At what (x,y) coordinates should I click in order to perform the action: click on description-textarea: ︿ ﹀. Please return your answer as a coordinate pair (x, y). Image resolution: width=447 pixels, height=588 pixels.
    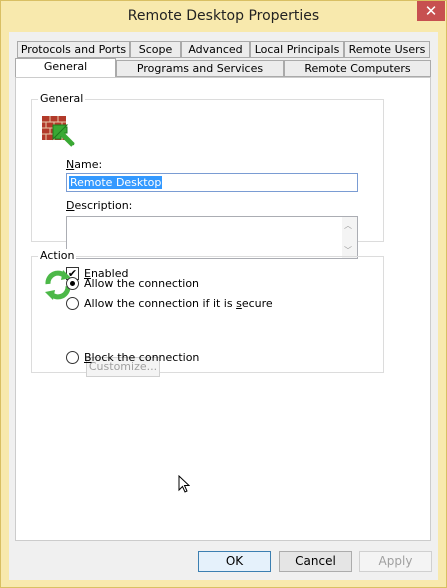
    Looking at the image, I should click on (212, 237).